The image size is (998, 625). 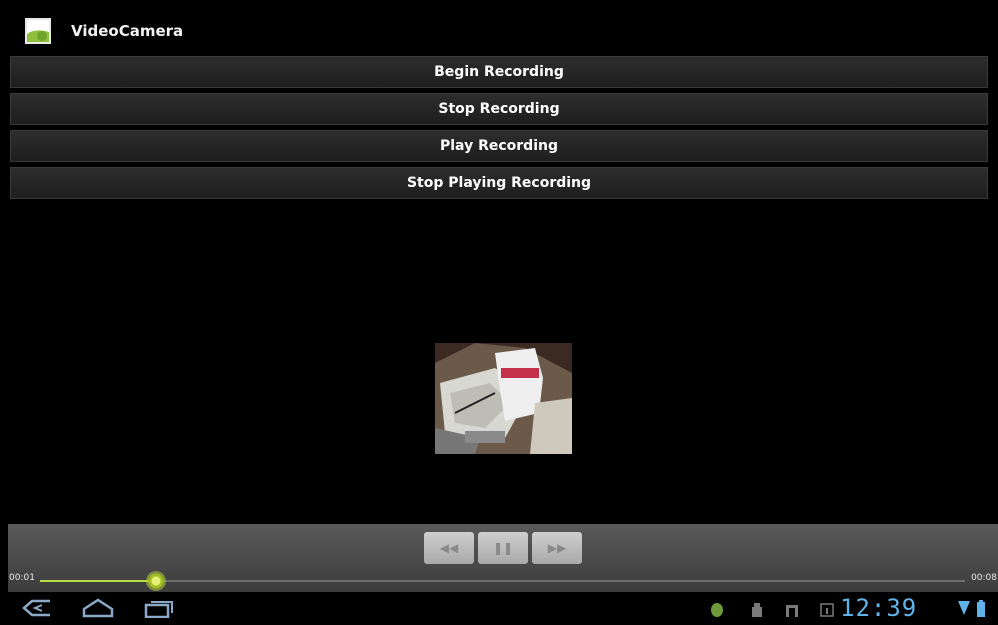 I want to click on duration-time: 00:08, so click(x=984, y=578).